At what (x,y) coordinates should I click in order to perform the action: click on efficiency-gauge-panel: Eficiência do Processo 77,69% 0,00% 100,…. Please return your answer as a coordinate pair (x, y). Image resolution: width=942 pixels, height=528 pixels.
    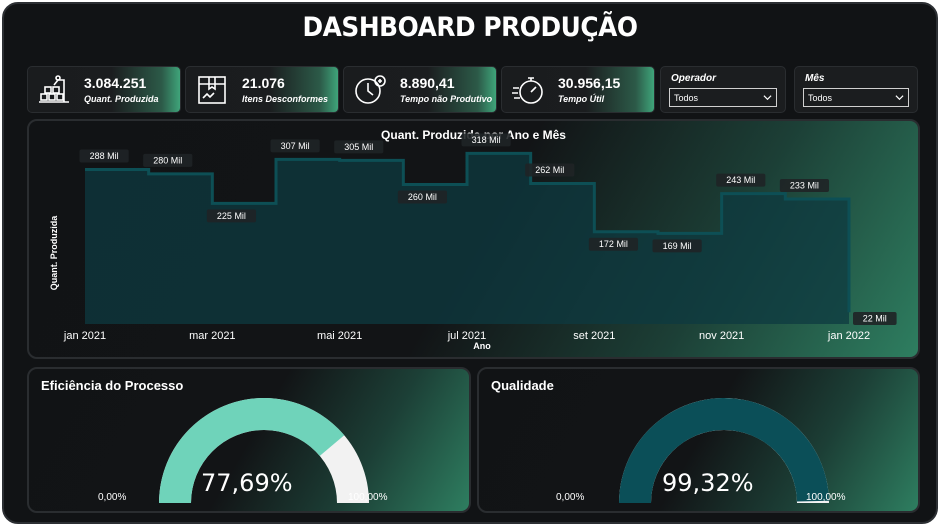
    Looking at the image, I should click on (249, 440).